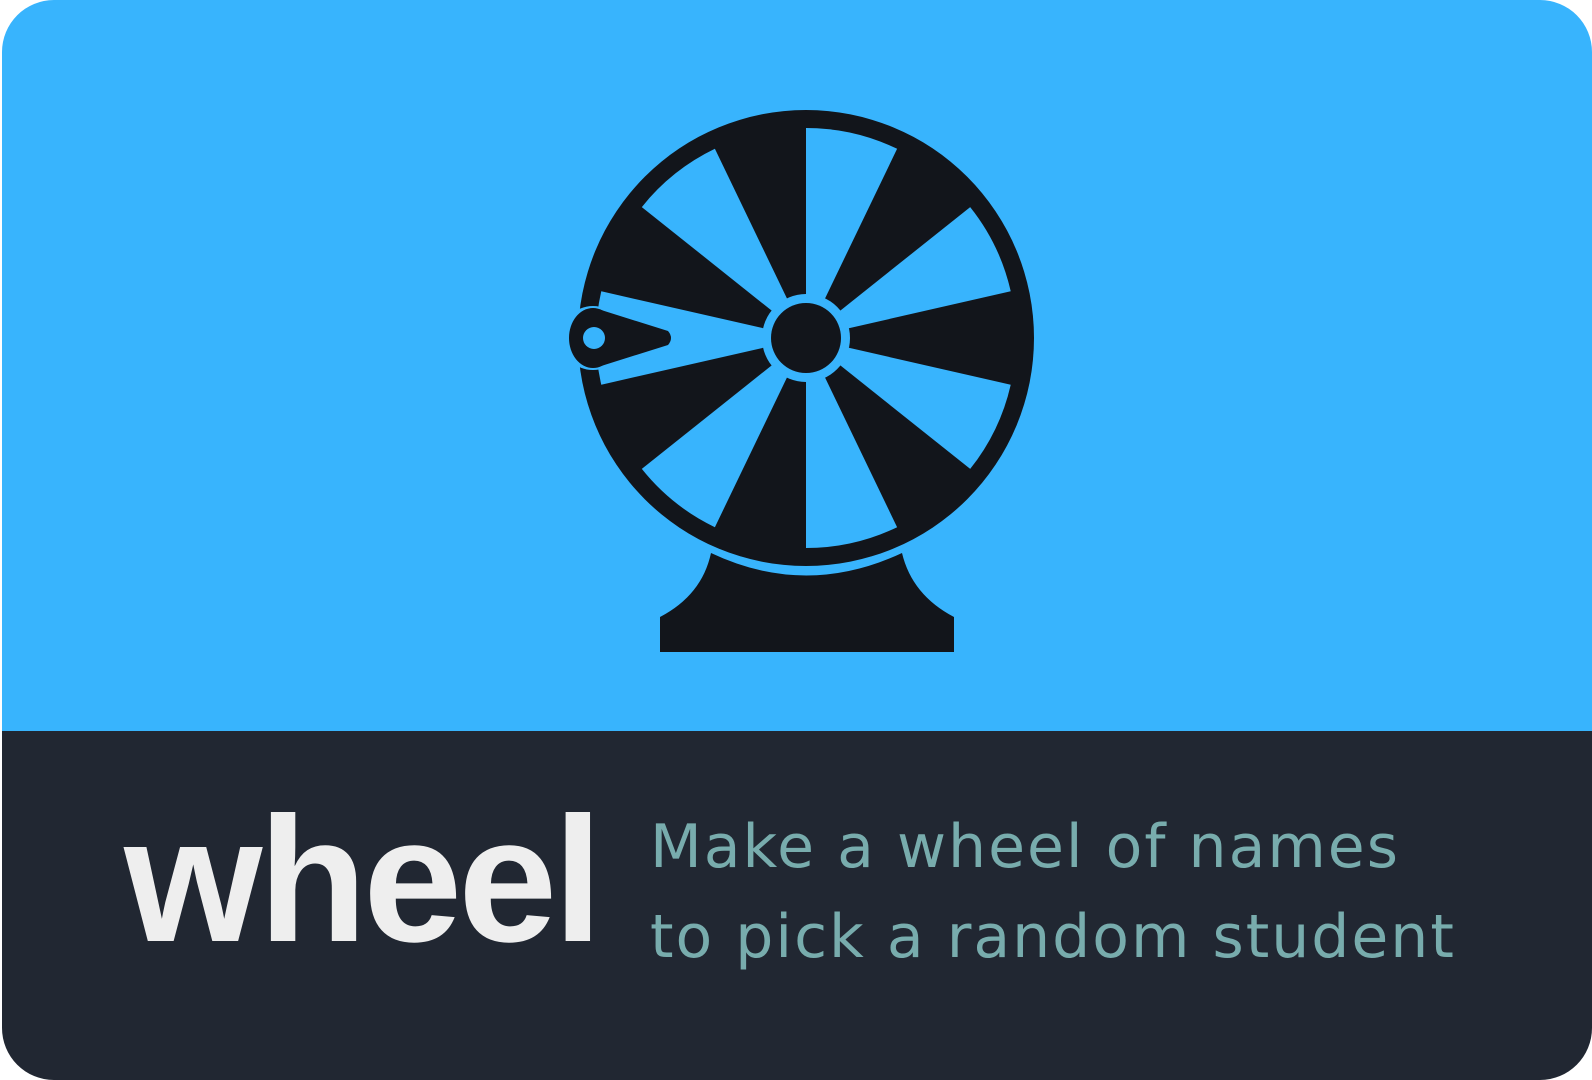 The image size is (1592, 1080). What do you see at coordinates (363, 879) in the screenshot?
I see `brand-title: wheel` at bounding box center [363, 879].